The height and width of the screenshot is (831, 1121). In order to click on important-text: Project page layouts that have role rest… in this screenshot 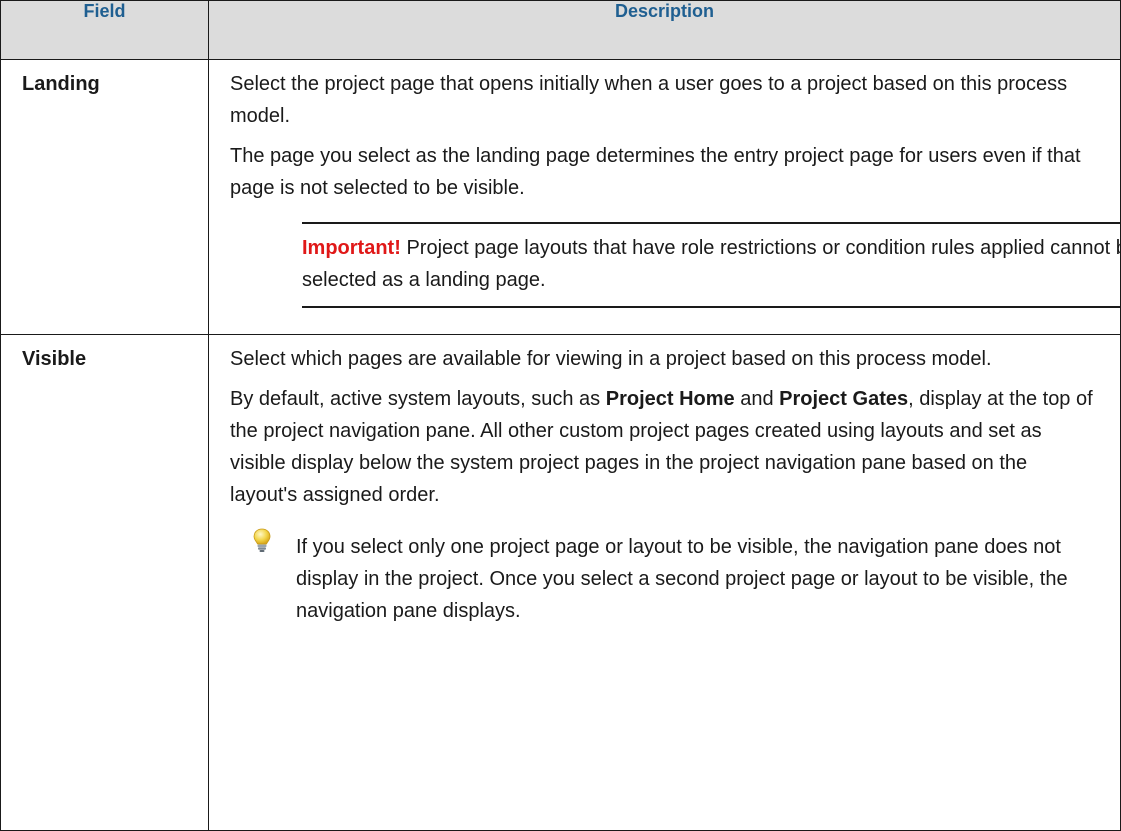, I will do `click(711, 264)`.